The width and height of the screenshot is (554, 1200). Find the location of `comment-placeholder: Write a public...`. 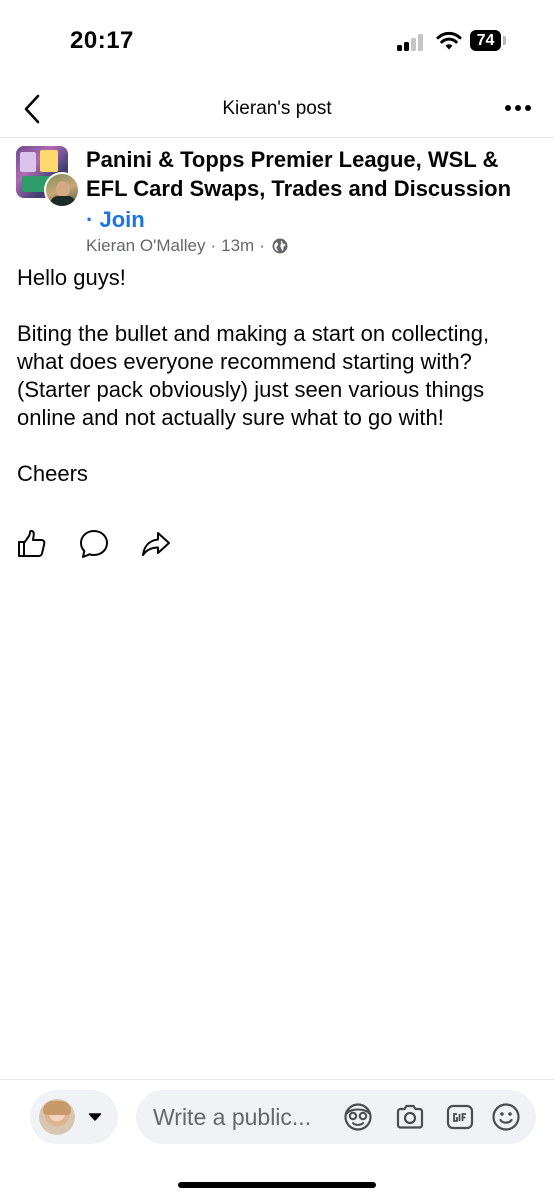

comment-placeholder: Write a public... is located at coordinates (232, 1117).